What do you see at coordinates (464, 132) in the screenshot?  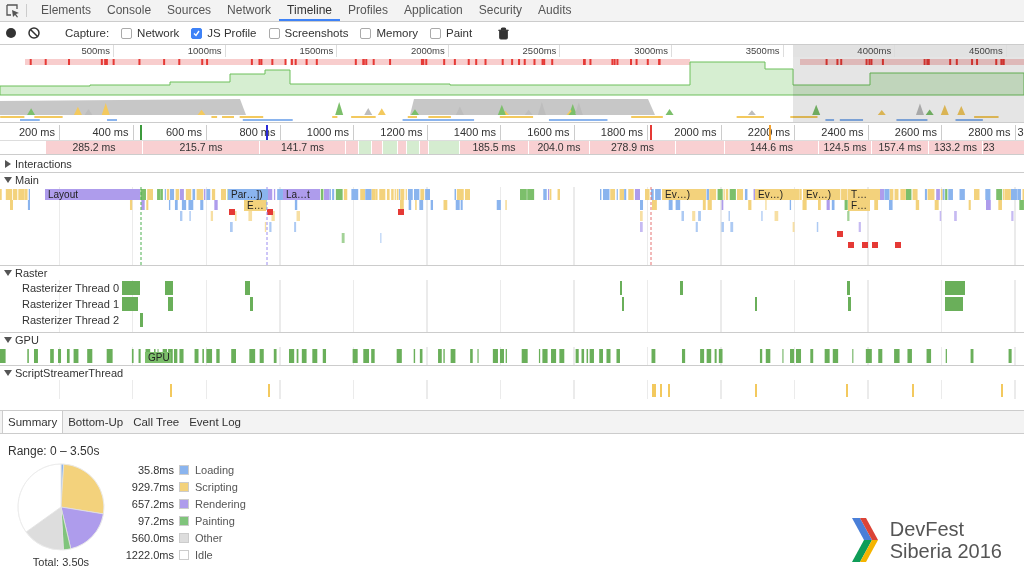 I see `ruler-tick-label: 1400 ms` at bounding box center [464, 132].